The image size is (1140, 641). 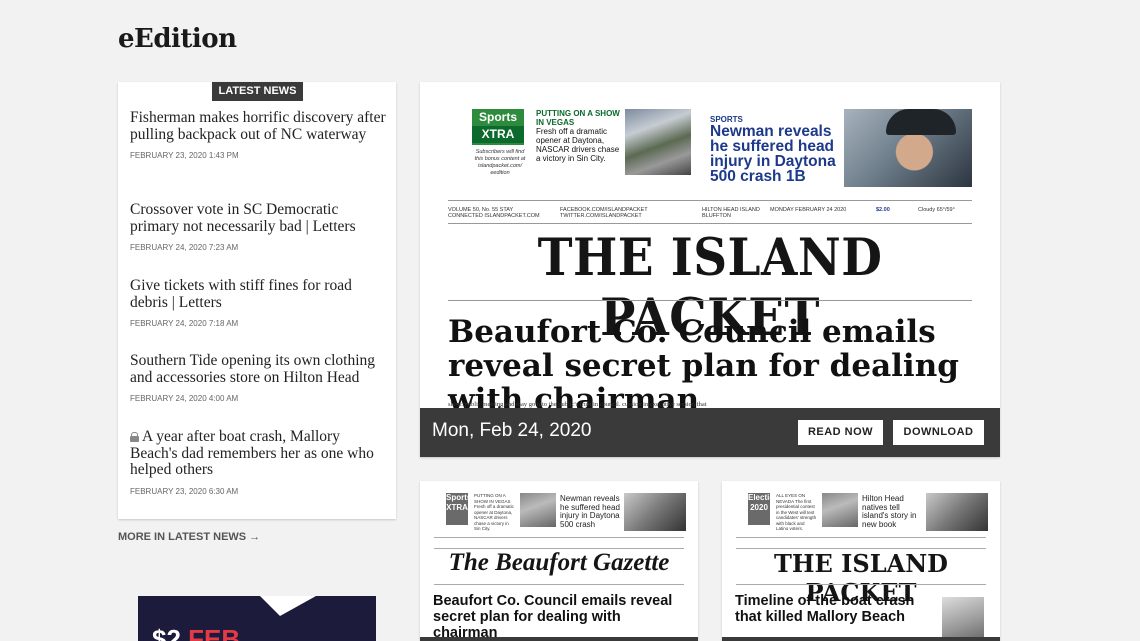 What do you see at coordinates (288, 606) in the screenshot?
I see `ad-decoration` at bounding box center [288, 606].